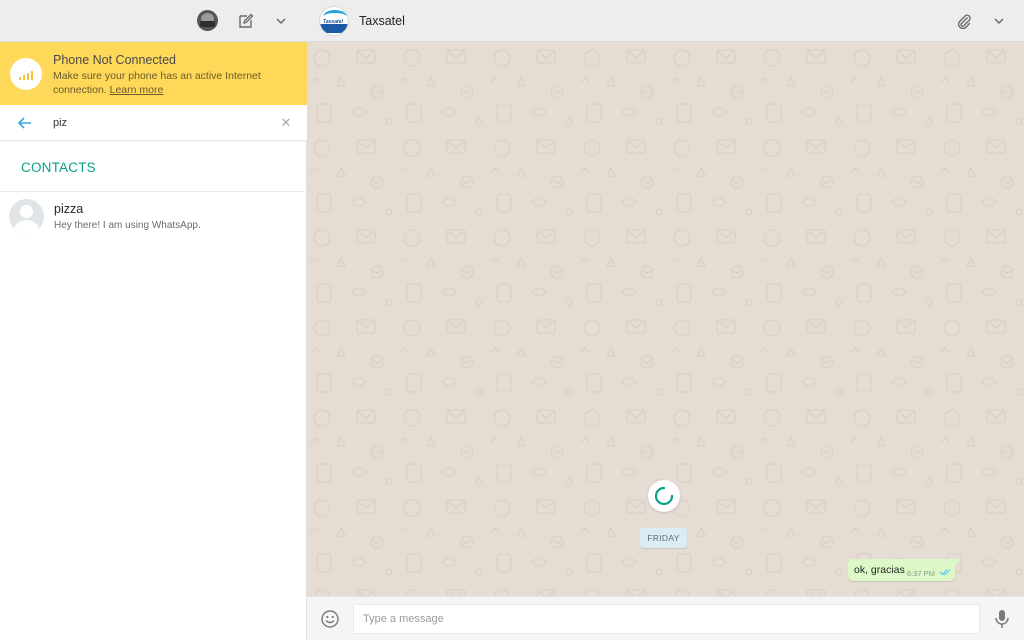 The height and width of the screenshot is (640, 1024). I want to click on message-time: 6:37 PM, so click(921, 573).